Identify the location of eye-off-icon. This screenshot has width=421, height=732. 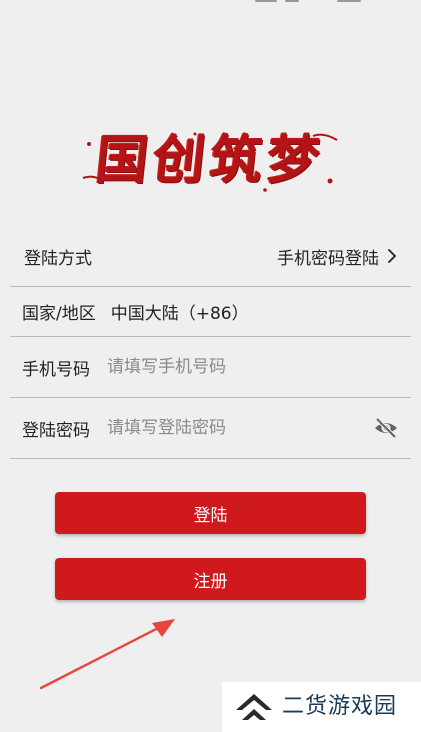
(386, 428).